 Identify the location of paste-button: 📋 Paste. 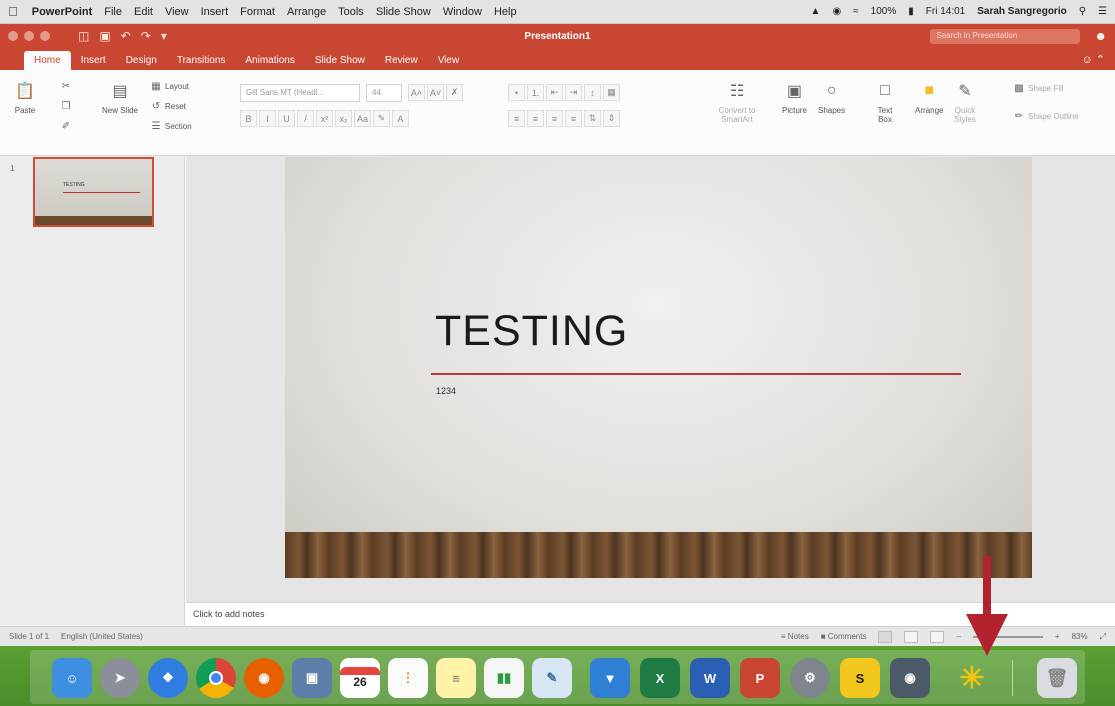
(25, 97).